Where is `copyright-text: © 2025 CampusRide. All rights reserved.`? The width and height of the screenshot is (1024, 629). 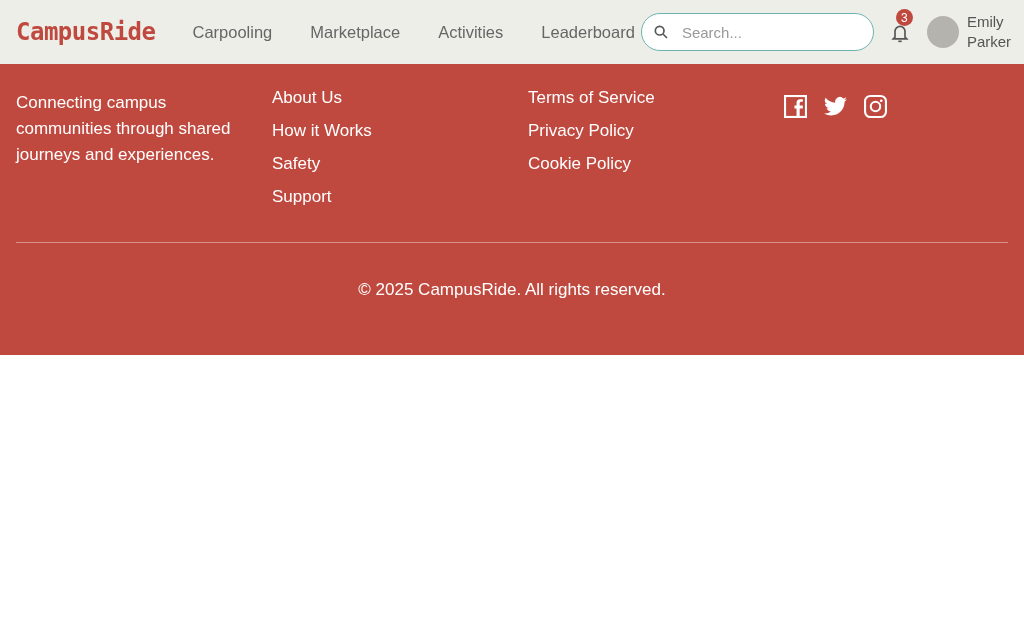
copyright-text: © 2025 CampusRide. All rights reserved. is located at coordinates (512, 290).